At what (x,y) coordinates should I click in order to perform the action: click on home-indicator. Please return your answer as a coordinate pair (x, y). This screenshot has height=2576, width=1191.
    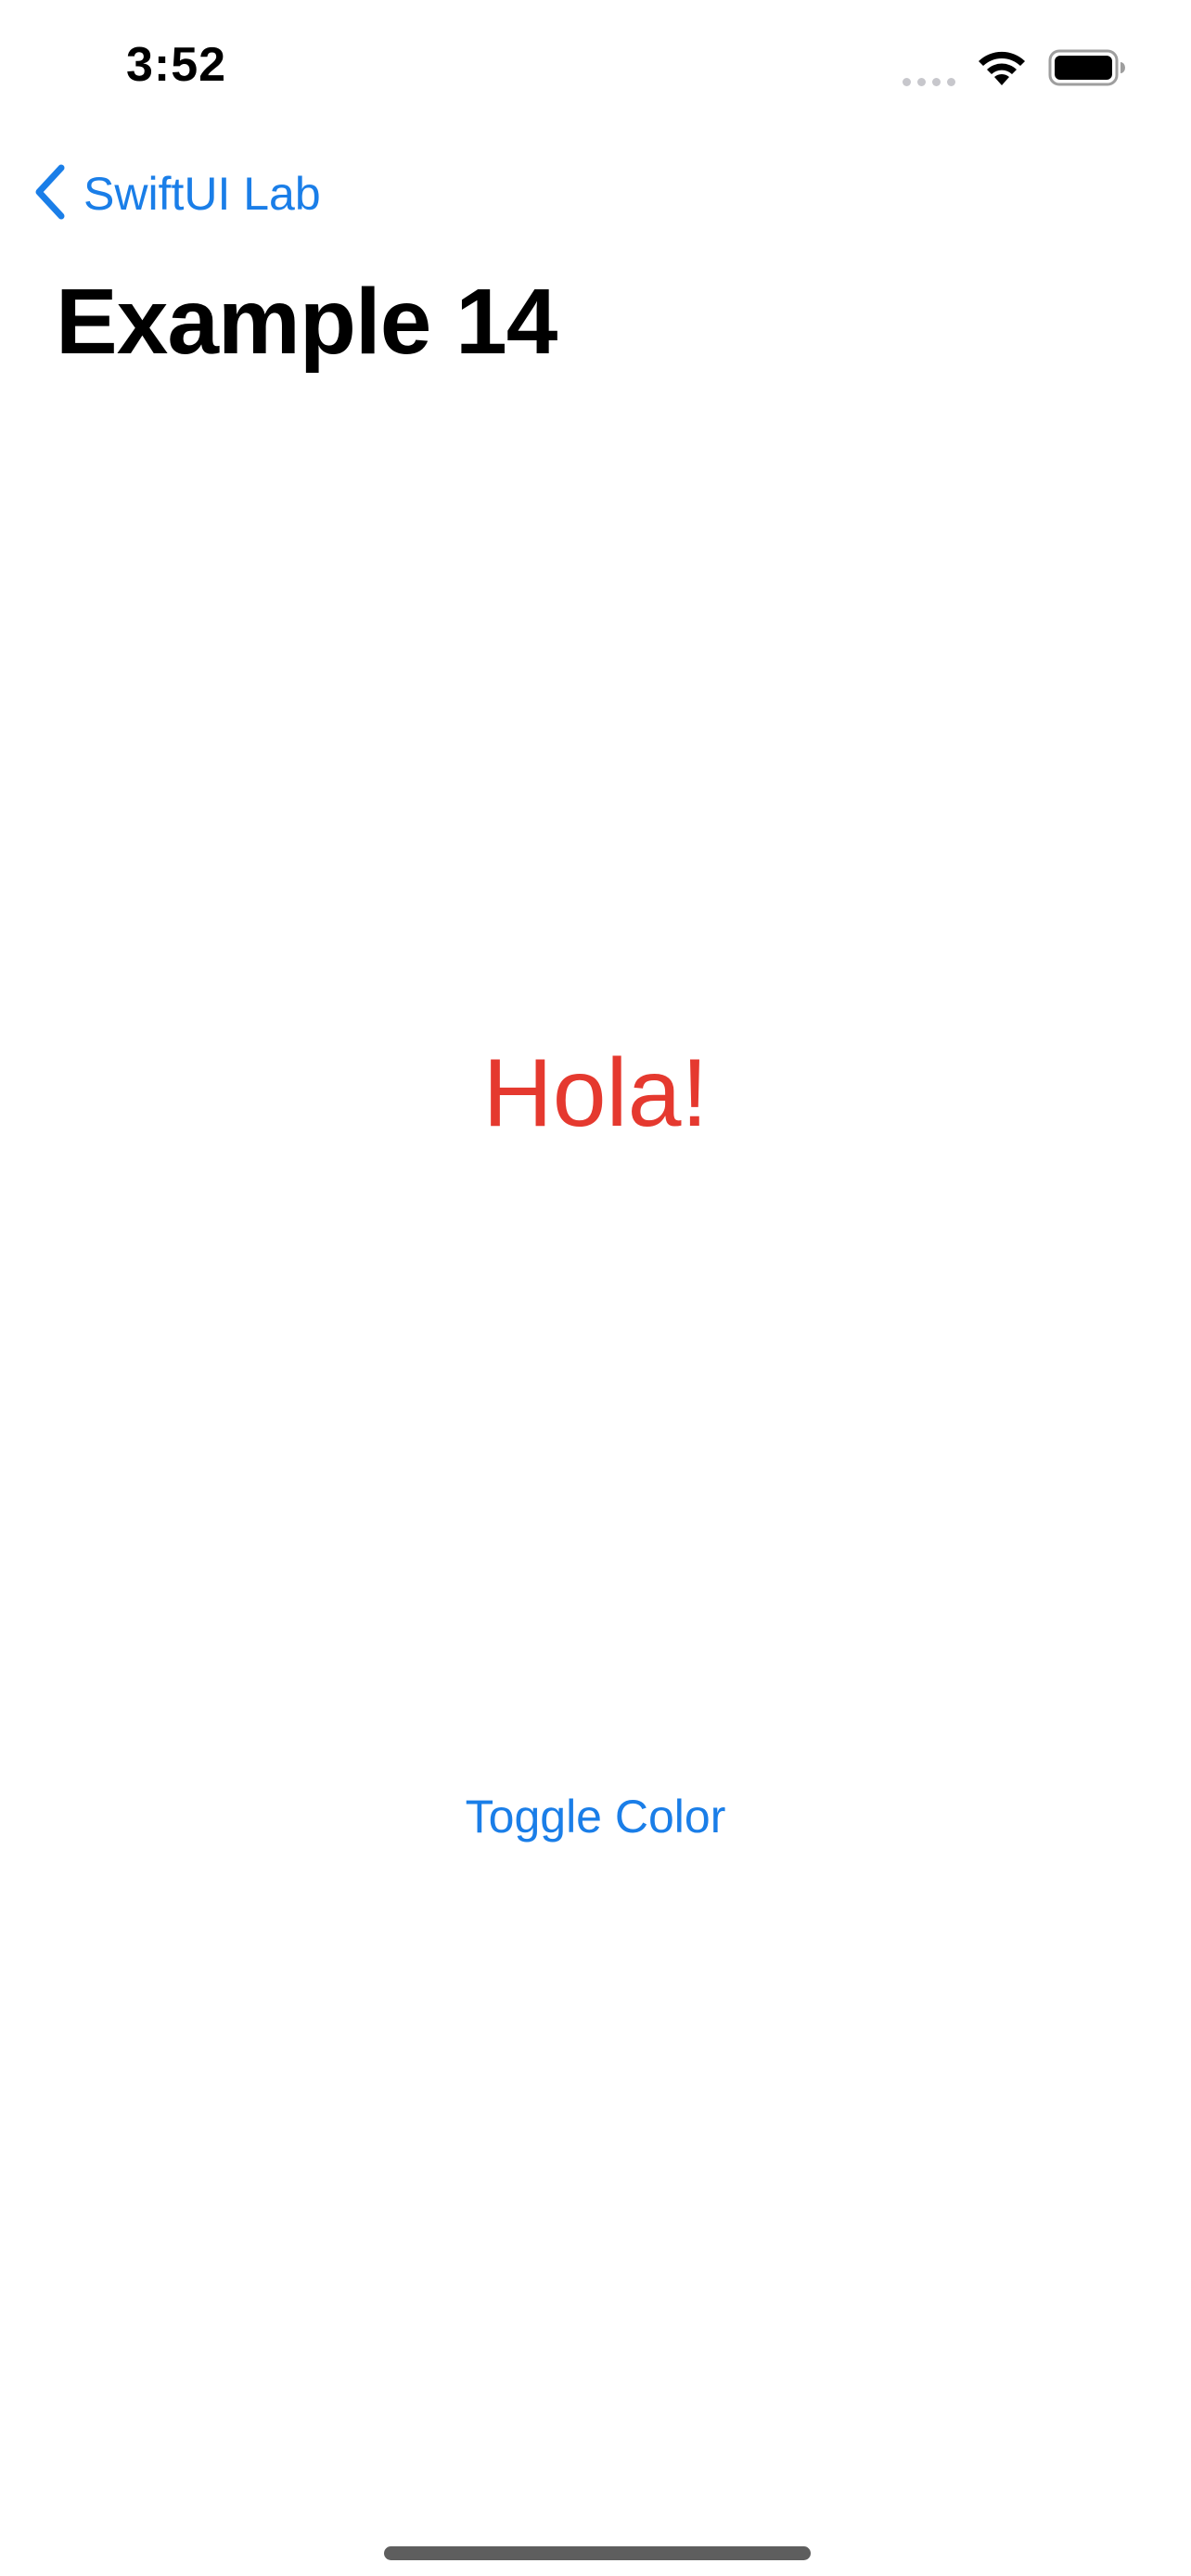
    Looking at the image, I should click on (597, 2553).